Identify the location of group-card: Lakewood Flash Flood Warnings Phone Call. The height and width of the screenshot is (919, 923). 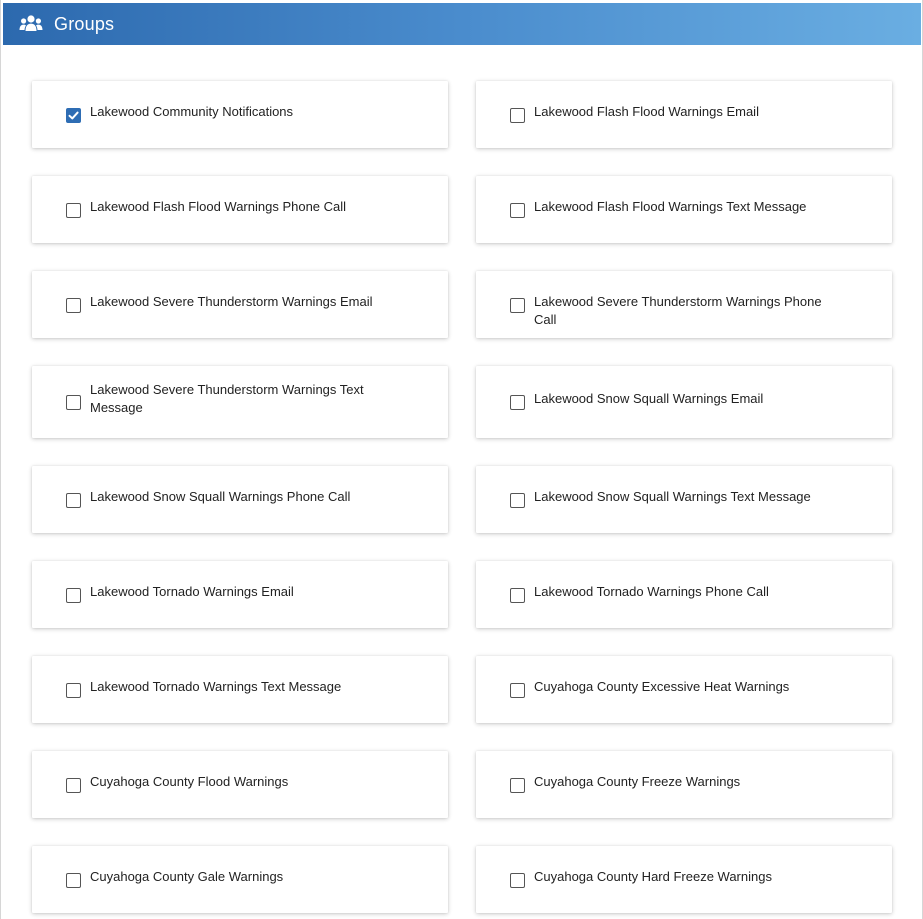
(240, 209).